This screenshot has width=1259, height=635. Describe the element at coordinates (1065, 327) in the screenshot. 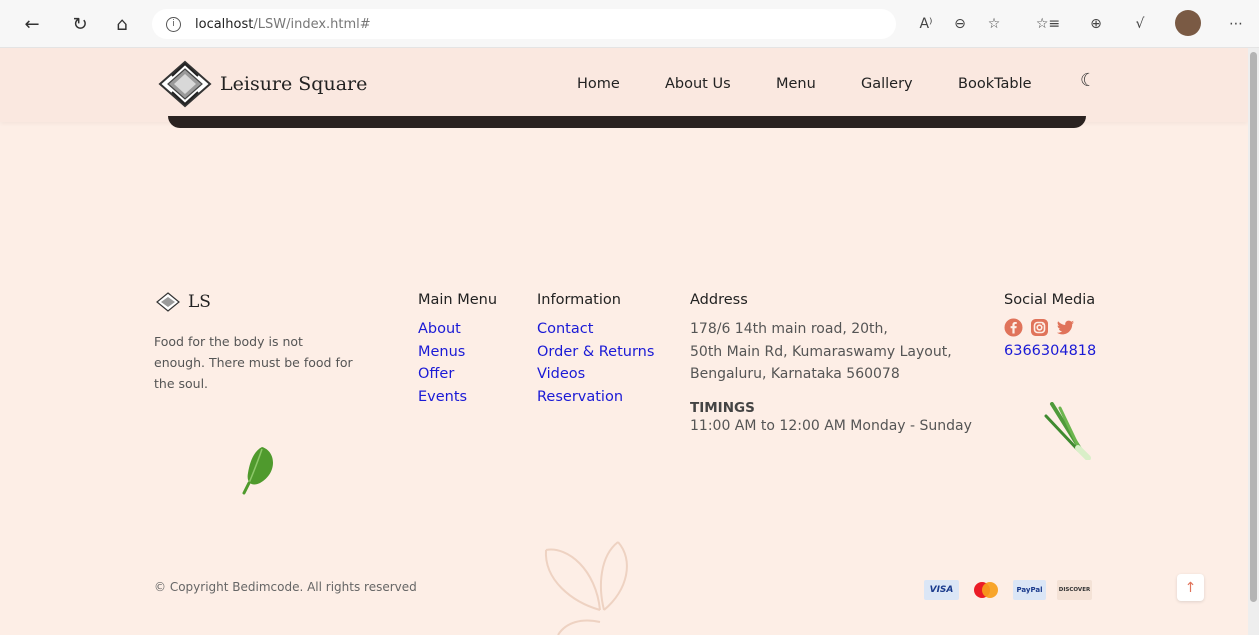

I see `twitter-icon` at that location.